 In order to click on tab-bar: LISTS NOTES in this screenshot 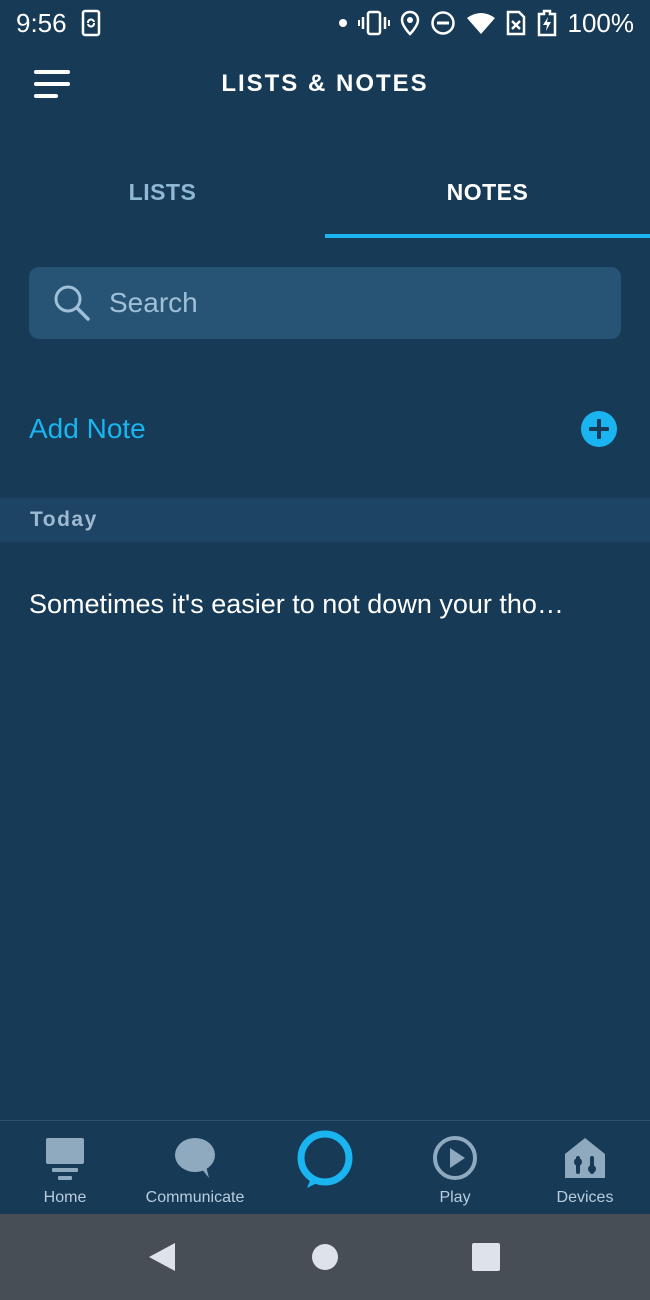, I will do `click(325, 195)`.